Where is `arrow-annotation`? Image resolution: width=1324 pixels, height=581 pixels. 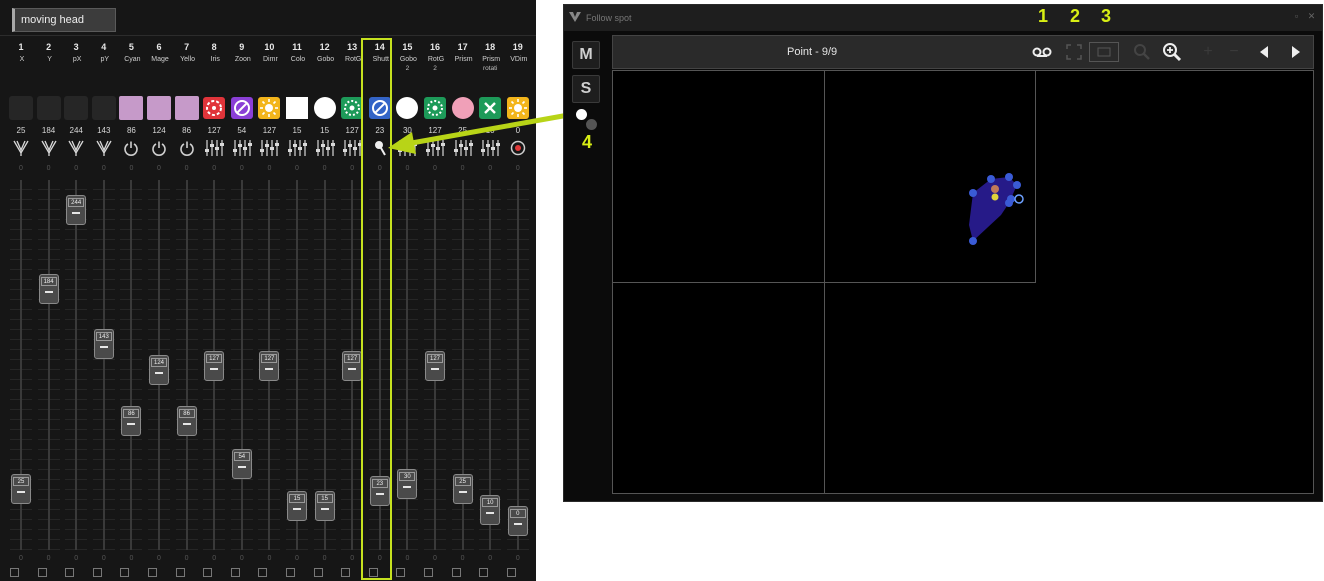 arrow-annotation is located at coordinates (481, 132).